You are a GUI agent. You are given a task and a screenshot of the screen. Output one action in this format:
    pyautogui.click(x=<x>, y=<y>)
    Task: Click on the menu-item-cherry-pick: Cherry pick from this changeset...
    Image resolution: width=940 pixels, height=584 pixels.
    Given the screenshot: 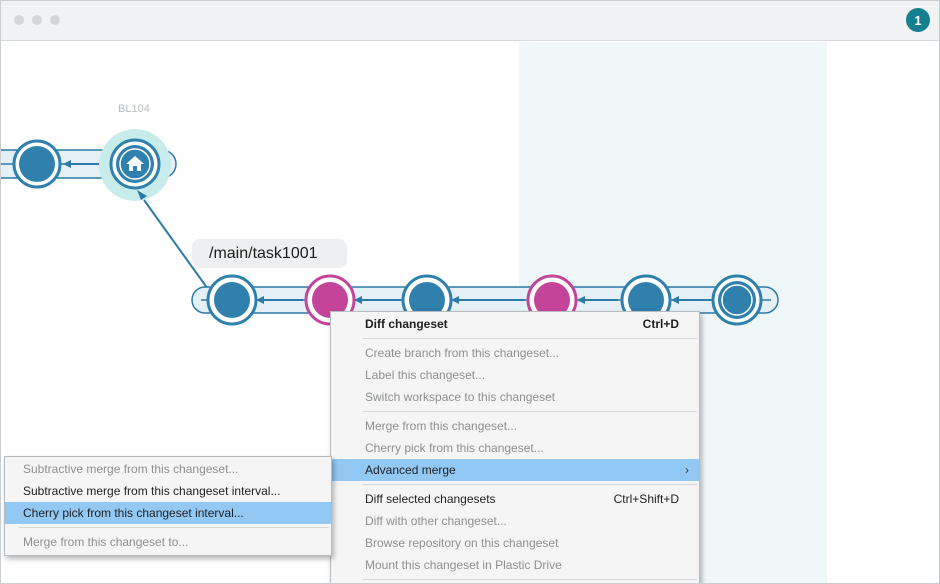 What is the action you would take?
    pyautogui.click(x=515, y=448)
    